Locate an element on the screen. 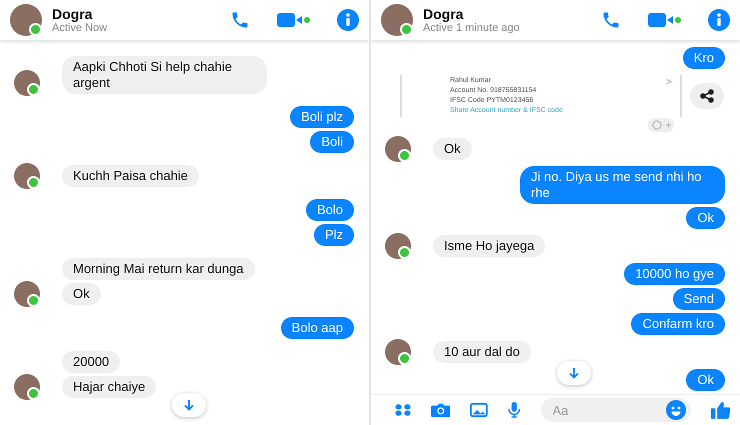 The image size is (740, 425). share-icon is located at coordinates (707, 96).